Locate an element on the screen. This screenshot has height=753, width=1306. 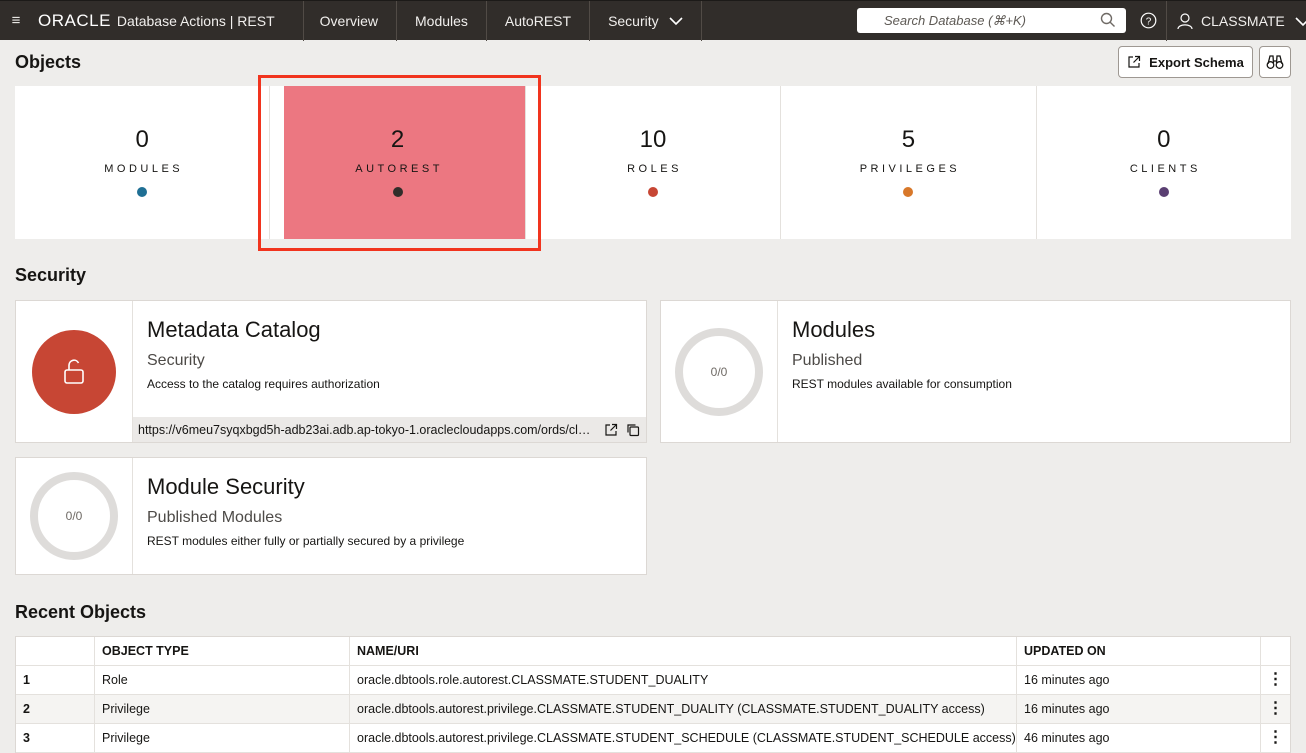
column-header-index is located at coordinates (55, 651).